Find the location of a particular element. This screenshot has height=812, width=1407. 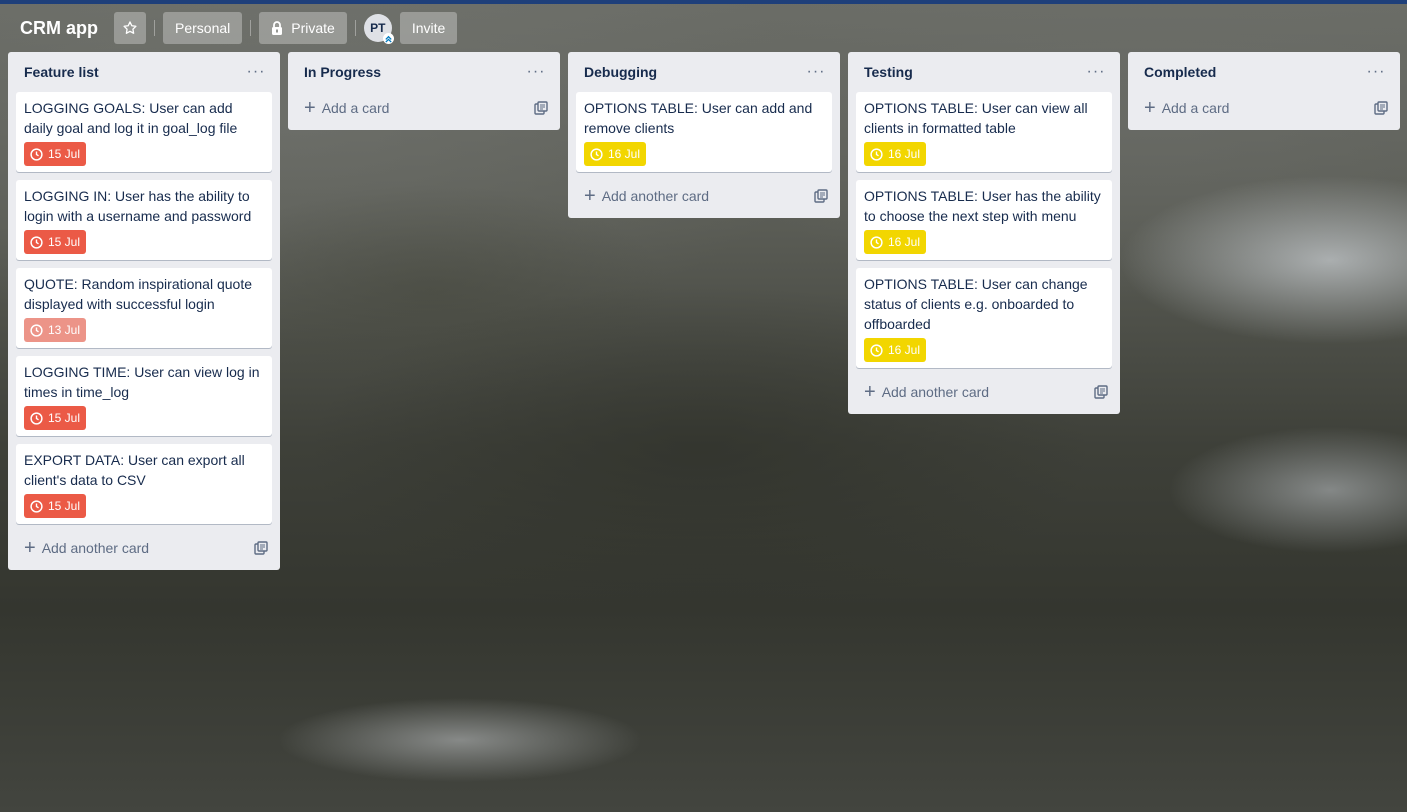

private-button: Private is located at coordinates (303, 28).